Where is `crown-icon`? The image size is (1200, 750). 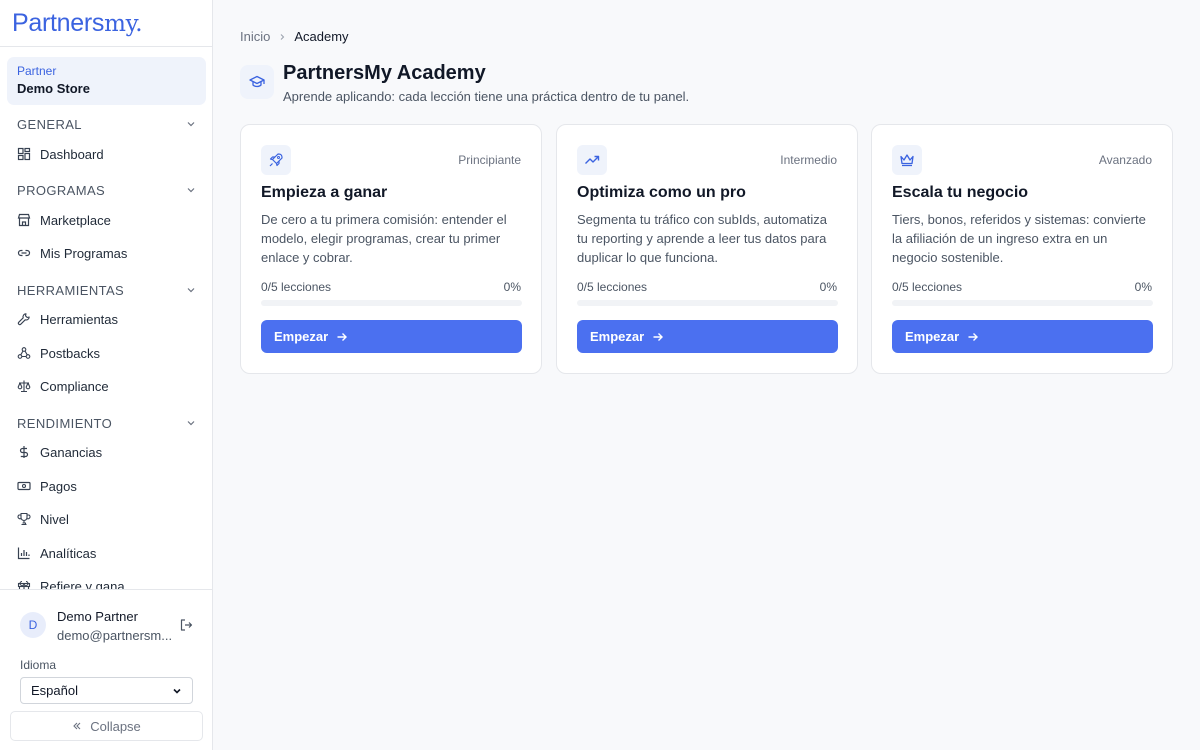
crown-icon is located at coordinates (907, 160).